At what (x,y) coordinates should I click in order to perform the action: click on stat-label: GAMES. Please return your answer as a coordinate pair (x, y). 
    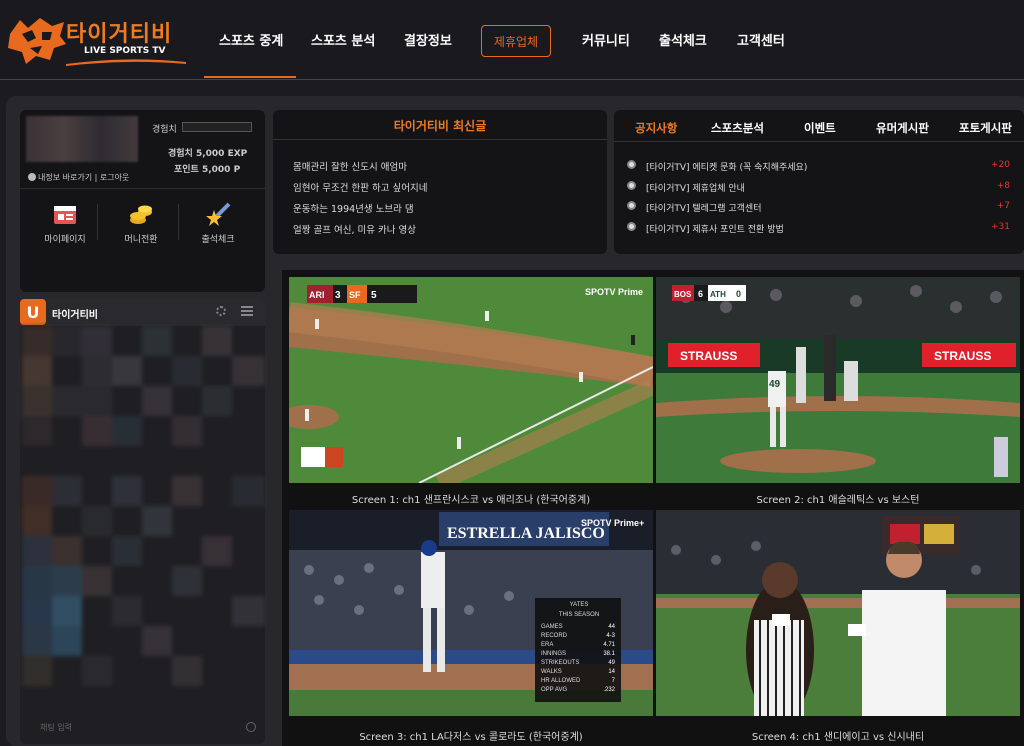
    Looking at the image, I should click on (552, 627).